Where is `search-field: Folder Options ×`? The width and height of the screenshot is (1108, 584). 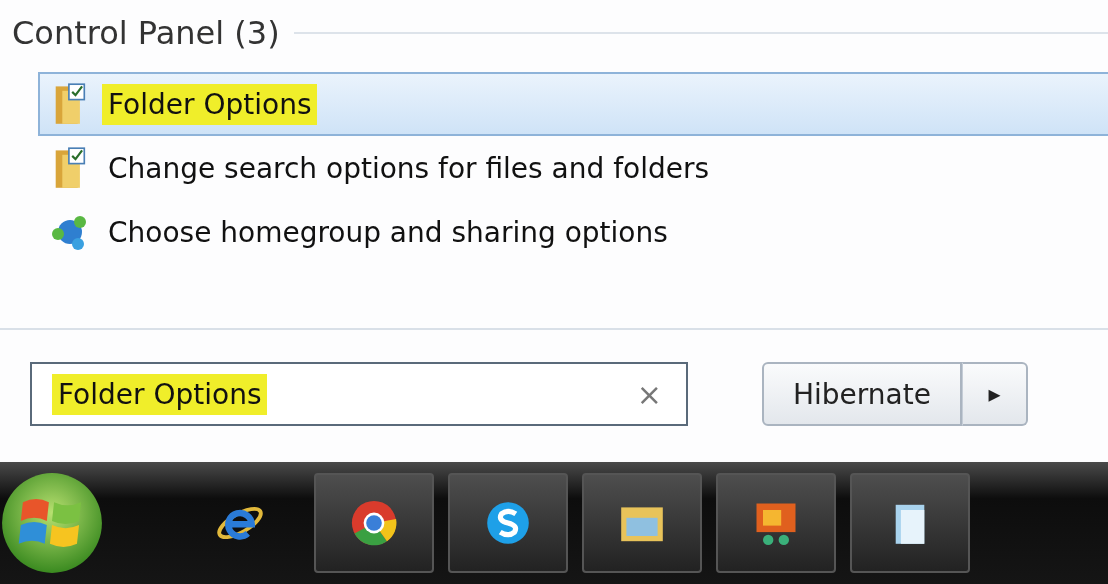
search-field: Folder Options × is located at coordinates (359, 394).